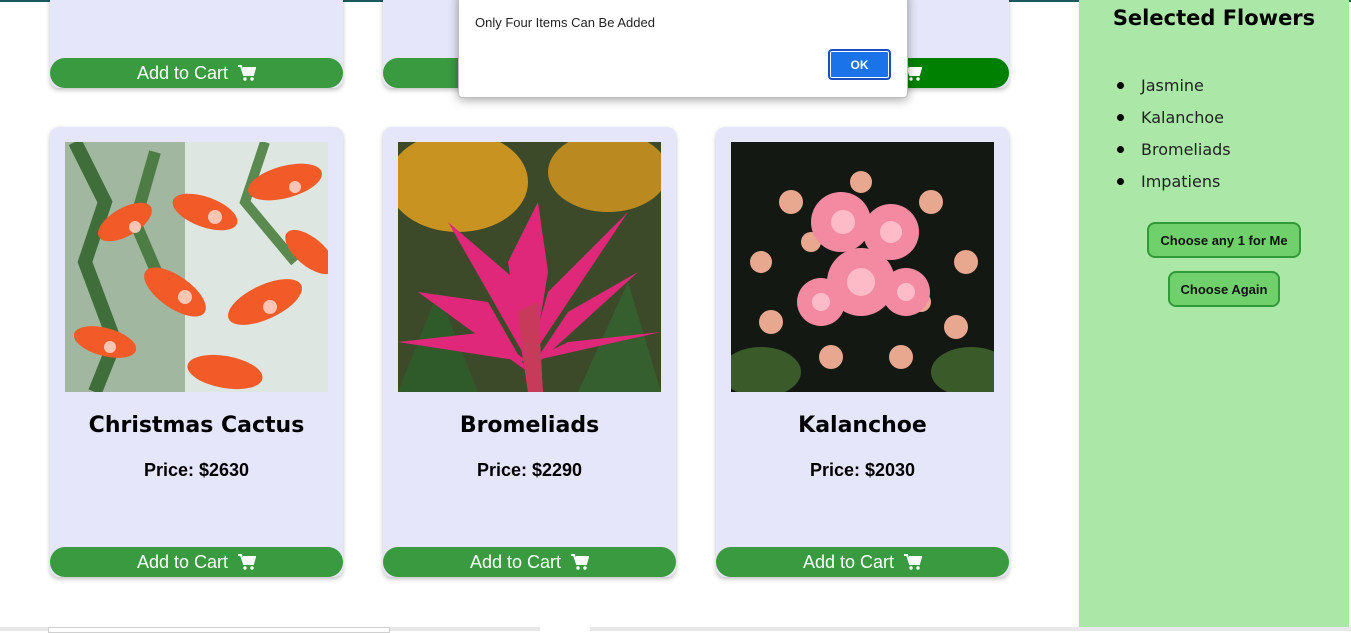 This screenshot has height=633, width=1351. Describe the element at coordinates (196, 267) in the screenshot. I see `christmas-cactus-image` at that location.